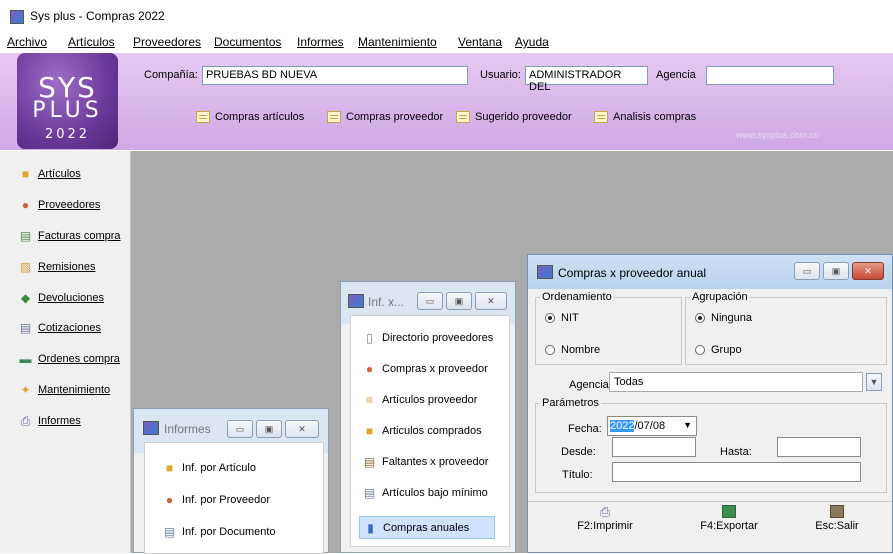 The height and width of the screenshot is (554, 893). What do you see at coordinates (171, 75) in the screenshot?
I see `compania-label: Compañía:` at bounding box center [171, 75].